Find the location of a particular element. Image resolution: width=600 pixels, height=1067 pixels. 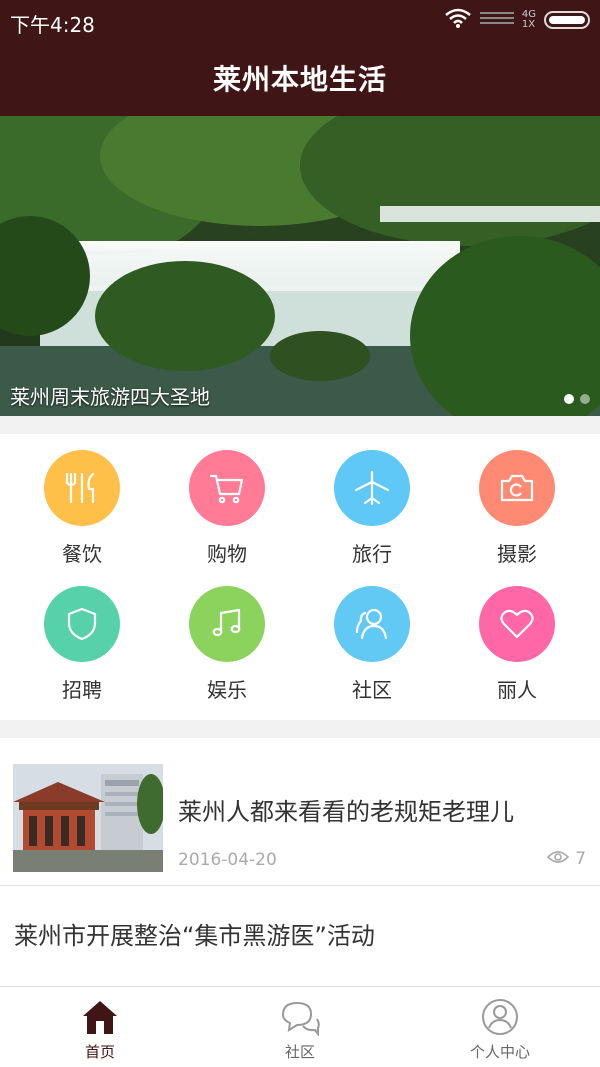

category-label: 丽人 is located at coordinates (517, 690).